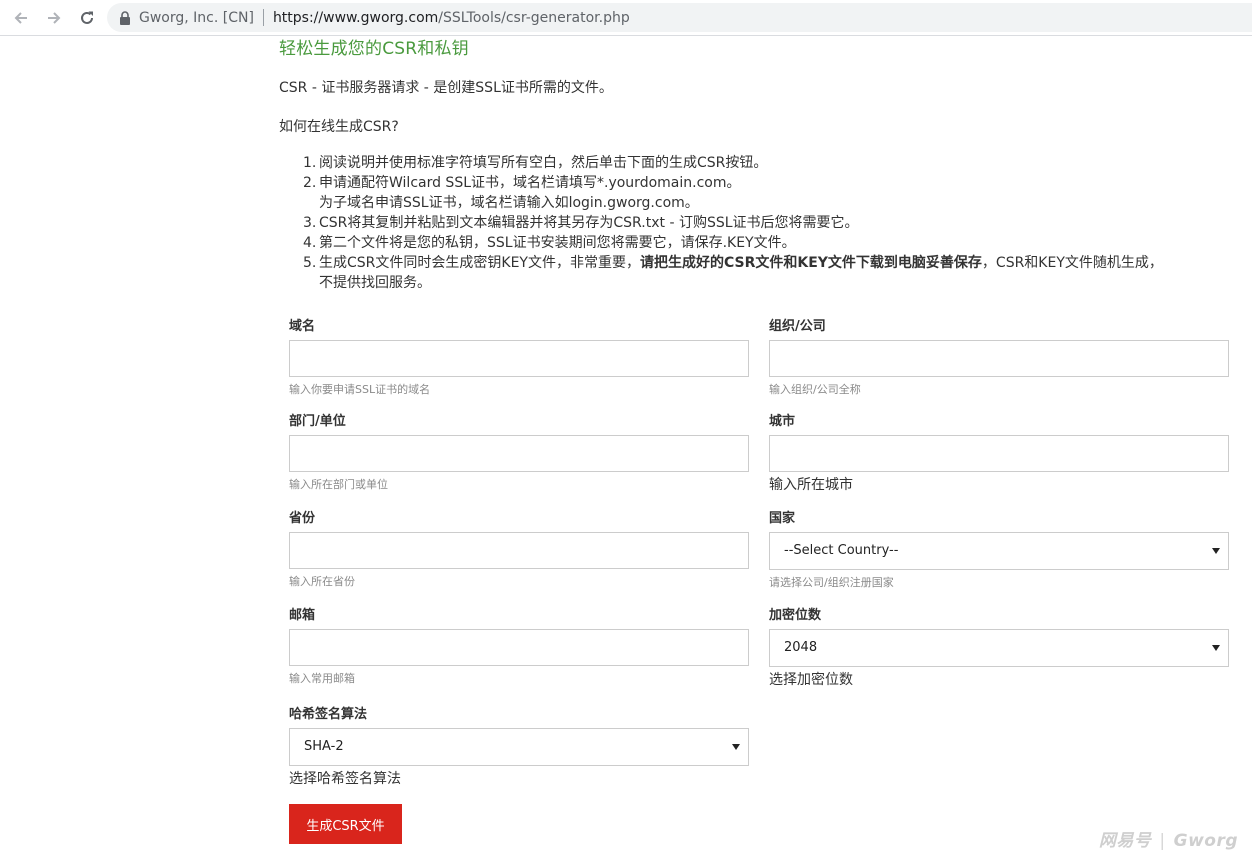 This screenshot has height=859, width=1252. What do you see at coordinates (302, 615) in the screenshot?
I see `email-label: 邮箱` at bounding box center [302, 615].